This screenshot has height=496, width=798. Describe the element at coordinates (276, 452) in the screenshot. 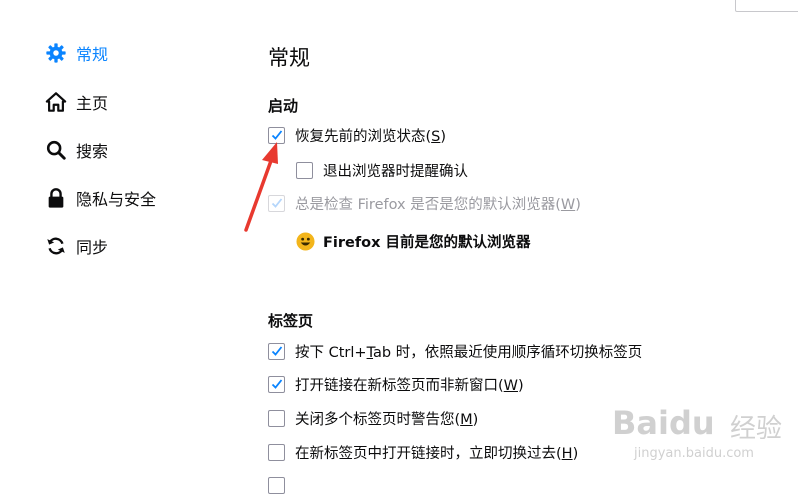

I see `switch-to-new-tab-checkbox` at that location.